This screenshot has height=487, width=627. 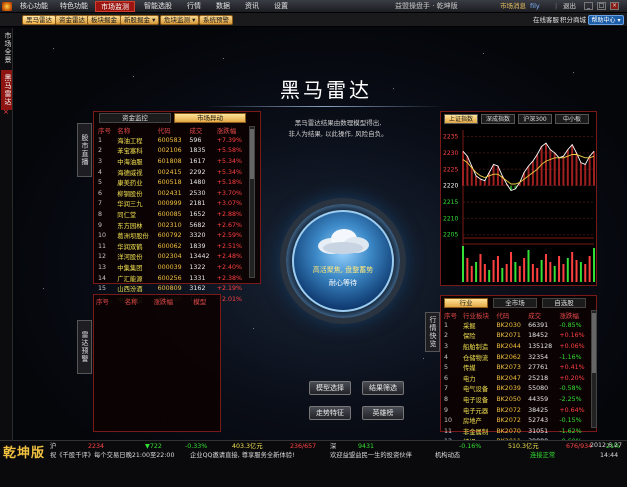 I want to click on cloud-icon, so click(x=343, y=241).